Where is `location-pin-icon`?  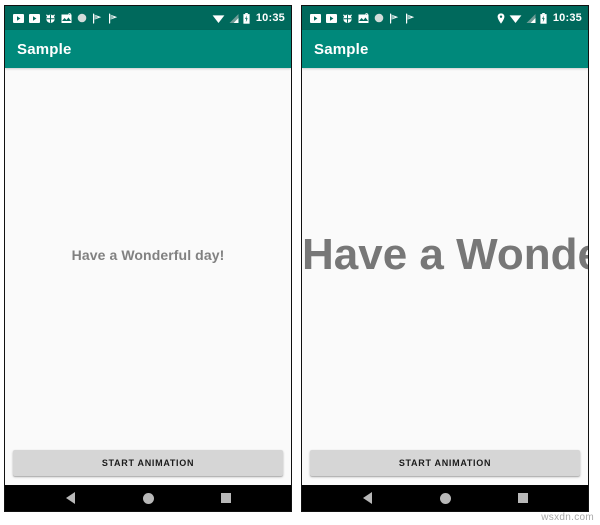
location-pin-icon is located at coordinates (501, 18).